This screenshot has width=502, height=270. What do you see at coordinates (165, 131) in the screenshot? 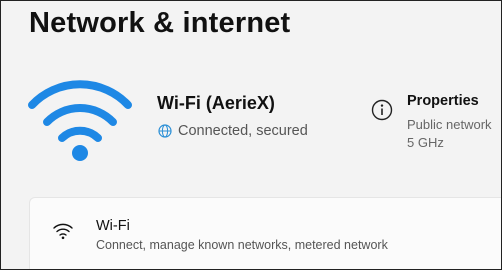
I see `globe-icon` at bounding box center [165, 131].